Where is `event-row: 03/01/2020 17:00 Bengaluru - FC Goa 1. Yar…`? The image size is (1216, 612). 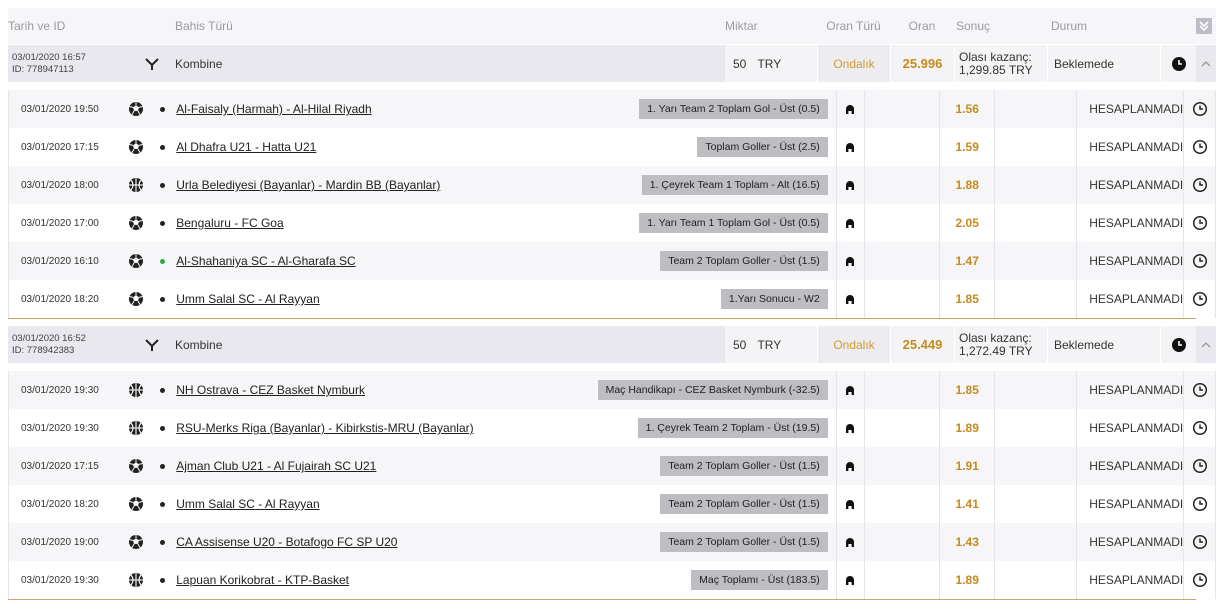 event-row: 03/01/2020 17:00 Bengaluru - FC Goa 1. Yar… is located at coordinates (612, 223).